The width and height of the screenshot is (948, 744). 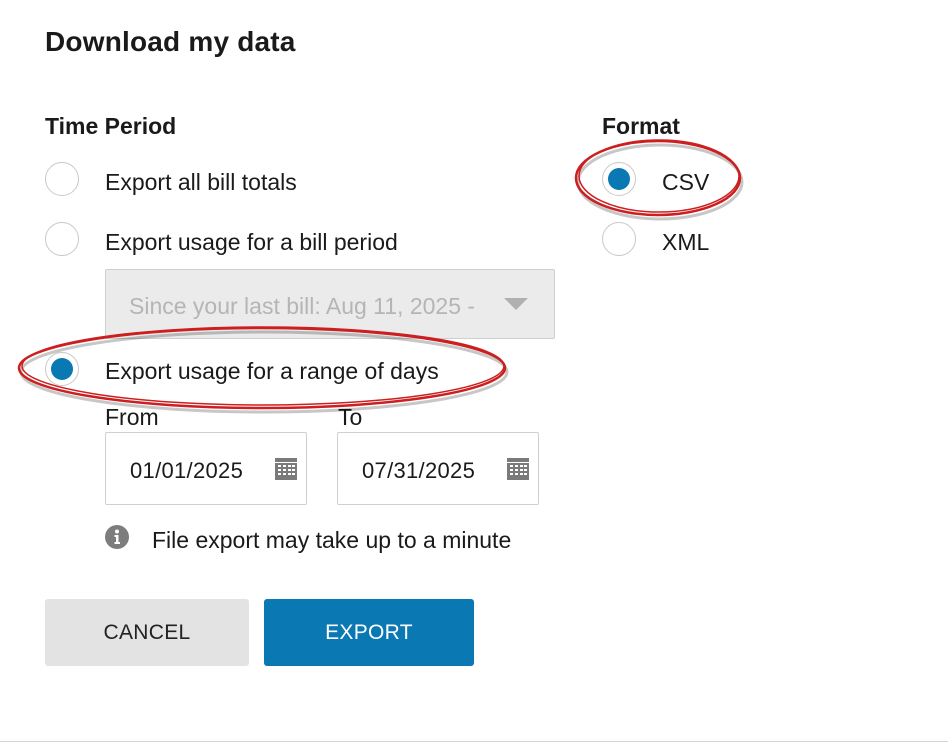 What do you see at coordinates (332, 540) in the screenshot?
I see `file-export-info-text: File export may take up to a minute` at bounding box center [332, 540].